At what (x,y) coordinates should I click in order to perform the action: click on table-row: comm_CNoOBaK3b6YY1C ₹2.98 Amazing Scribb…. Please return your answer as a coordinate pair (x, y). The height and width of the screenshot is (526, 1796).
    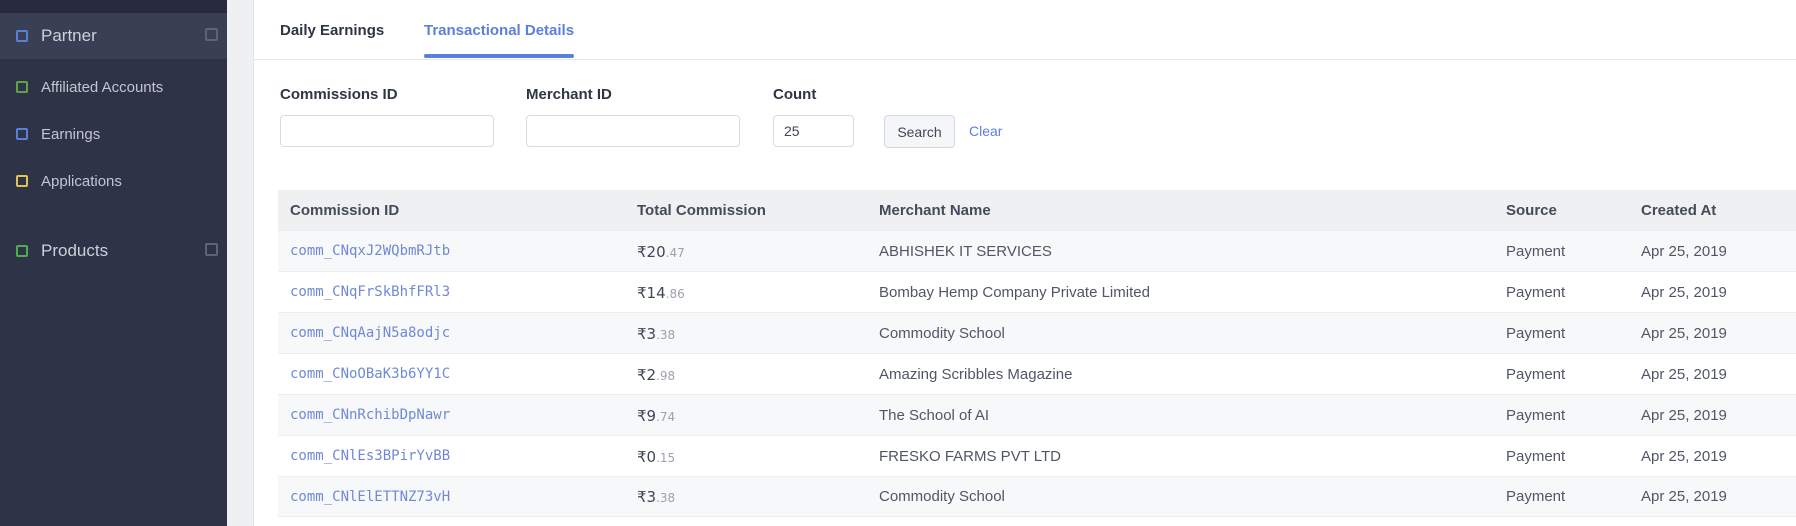
    Looking at the image, I should click on (1037, 373).